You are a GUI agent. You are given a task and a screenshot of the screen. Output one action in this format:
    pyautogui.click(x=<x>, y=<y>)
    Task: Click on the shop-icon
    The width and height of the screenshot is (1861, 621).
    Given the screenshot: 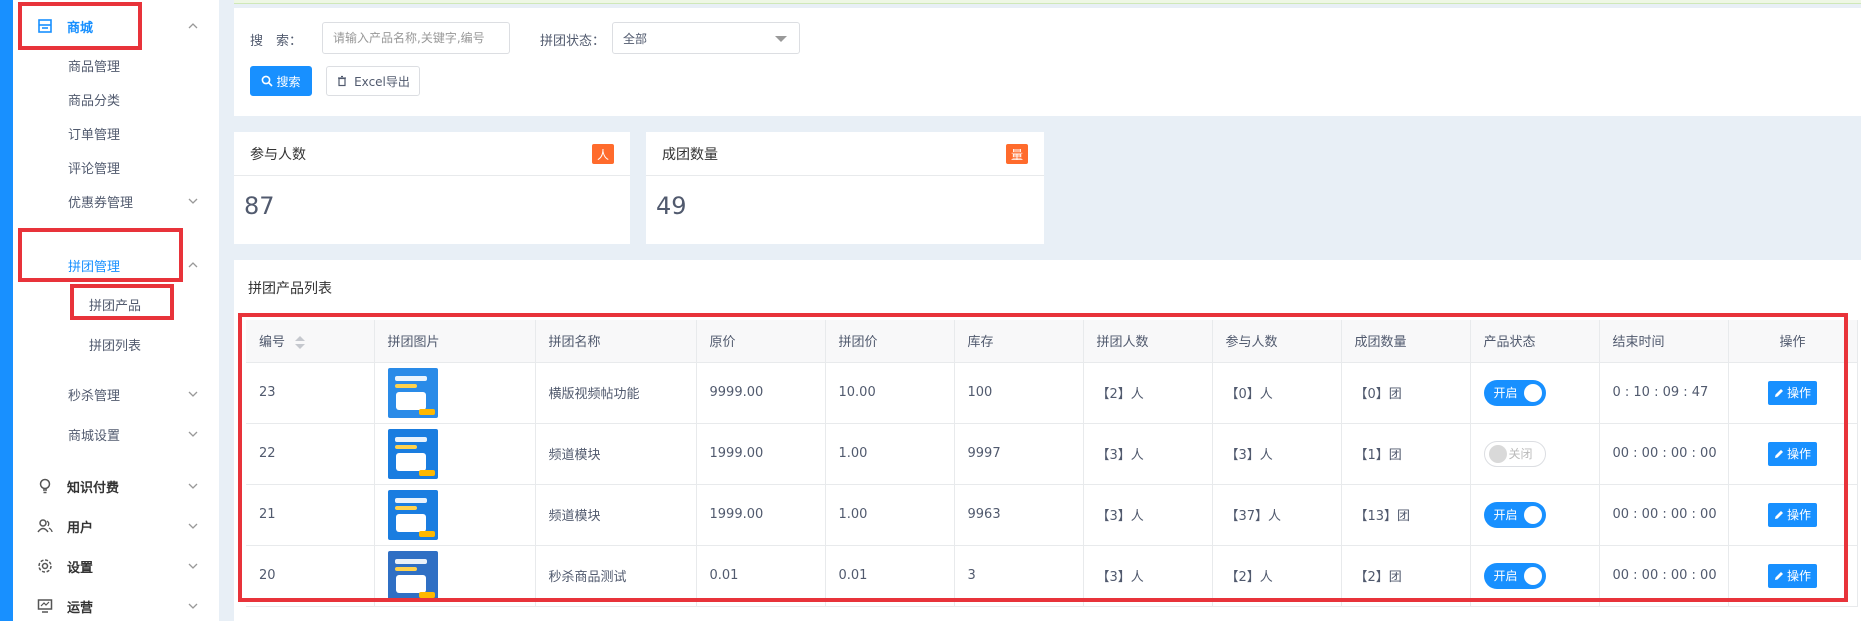 What is the action you would take?
    pyautogui.click(x=45, y=26)
    